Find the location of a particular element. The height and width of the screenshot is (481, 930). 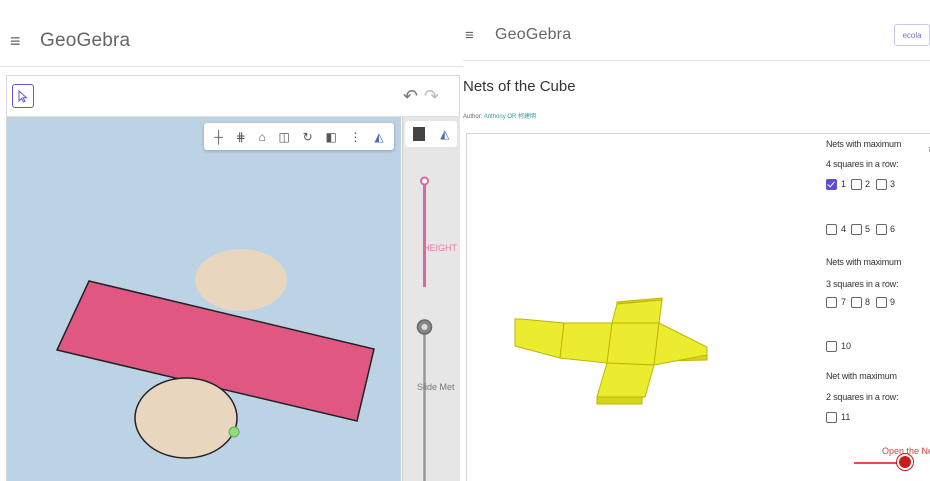

open-net-slider-knob is located at coordinates (905, 462).